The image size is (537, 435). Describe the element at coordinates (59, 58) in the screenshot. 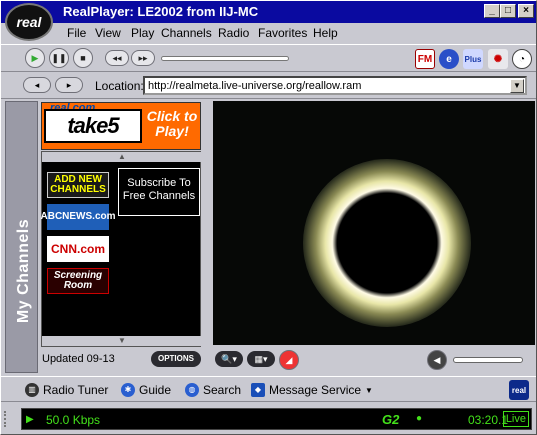

I see `pause-icon: ❚❚` at that location.